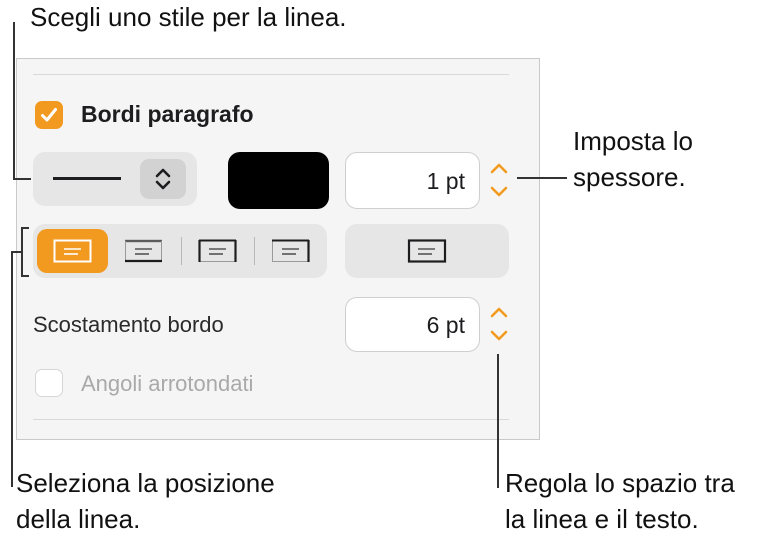  Describe the element at coordinates (167, 383) in the screenshot. I see `rounded-corners-label: Angoli arrotondati` at that location.